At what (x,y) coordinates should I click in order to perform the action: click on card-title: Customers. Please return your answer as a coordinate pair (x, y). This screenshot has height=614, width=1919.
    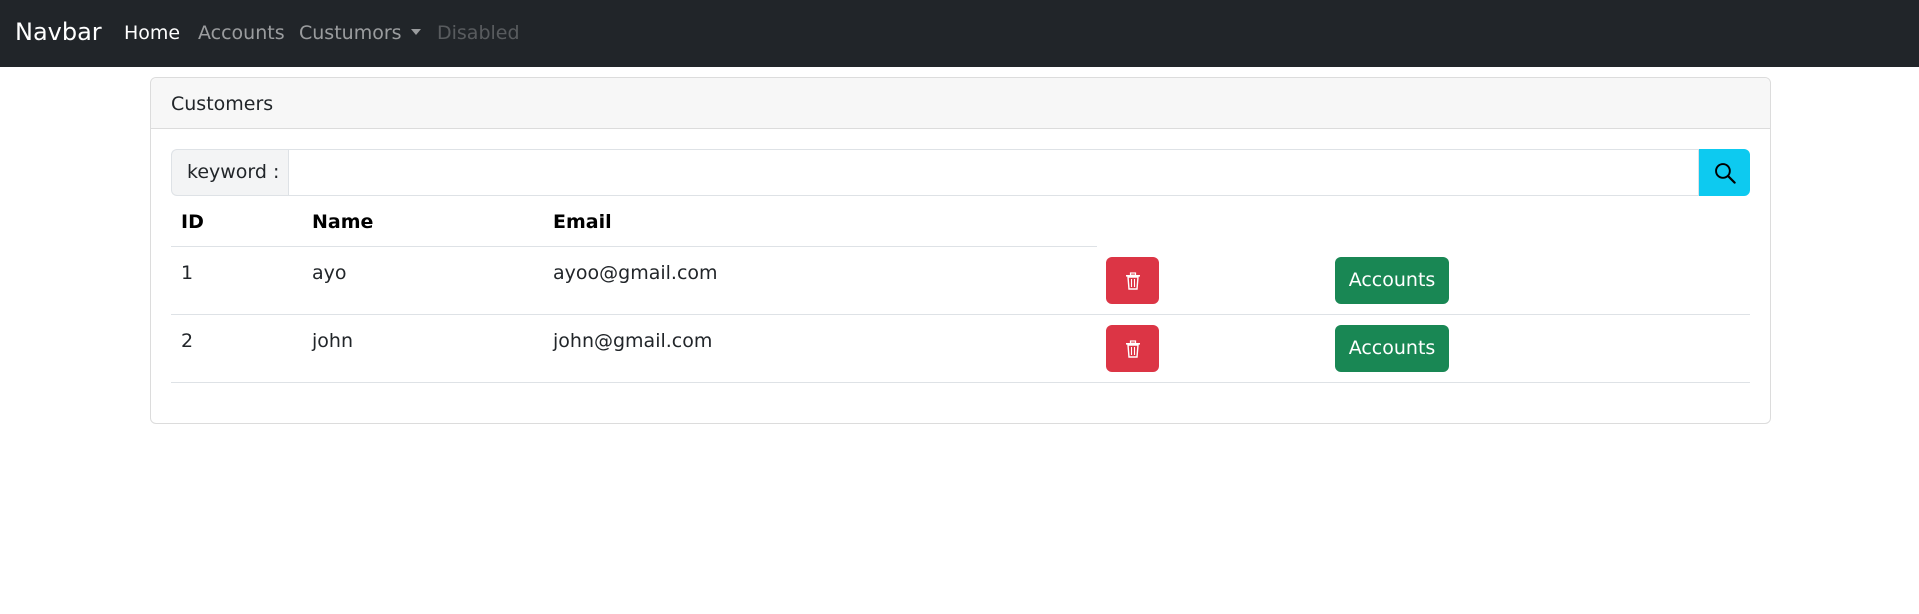
    Looking at the image, I should click on (222, 104).